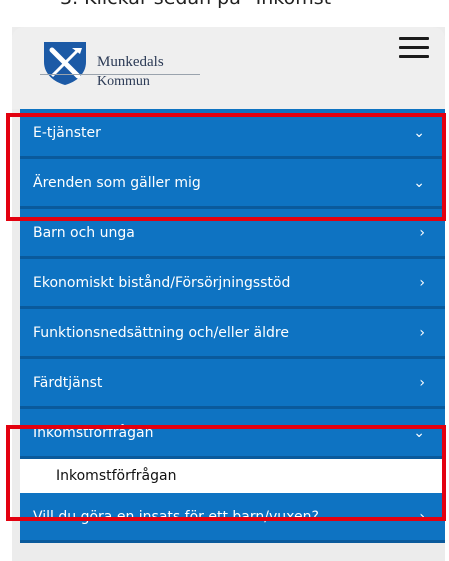 This screenshot has width=449, height=561. I want to click on menu-item-label: Ekonomiskt bistånd/Försörjningsstöd, so click(162, 282).